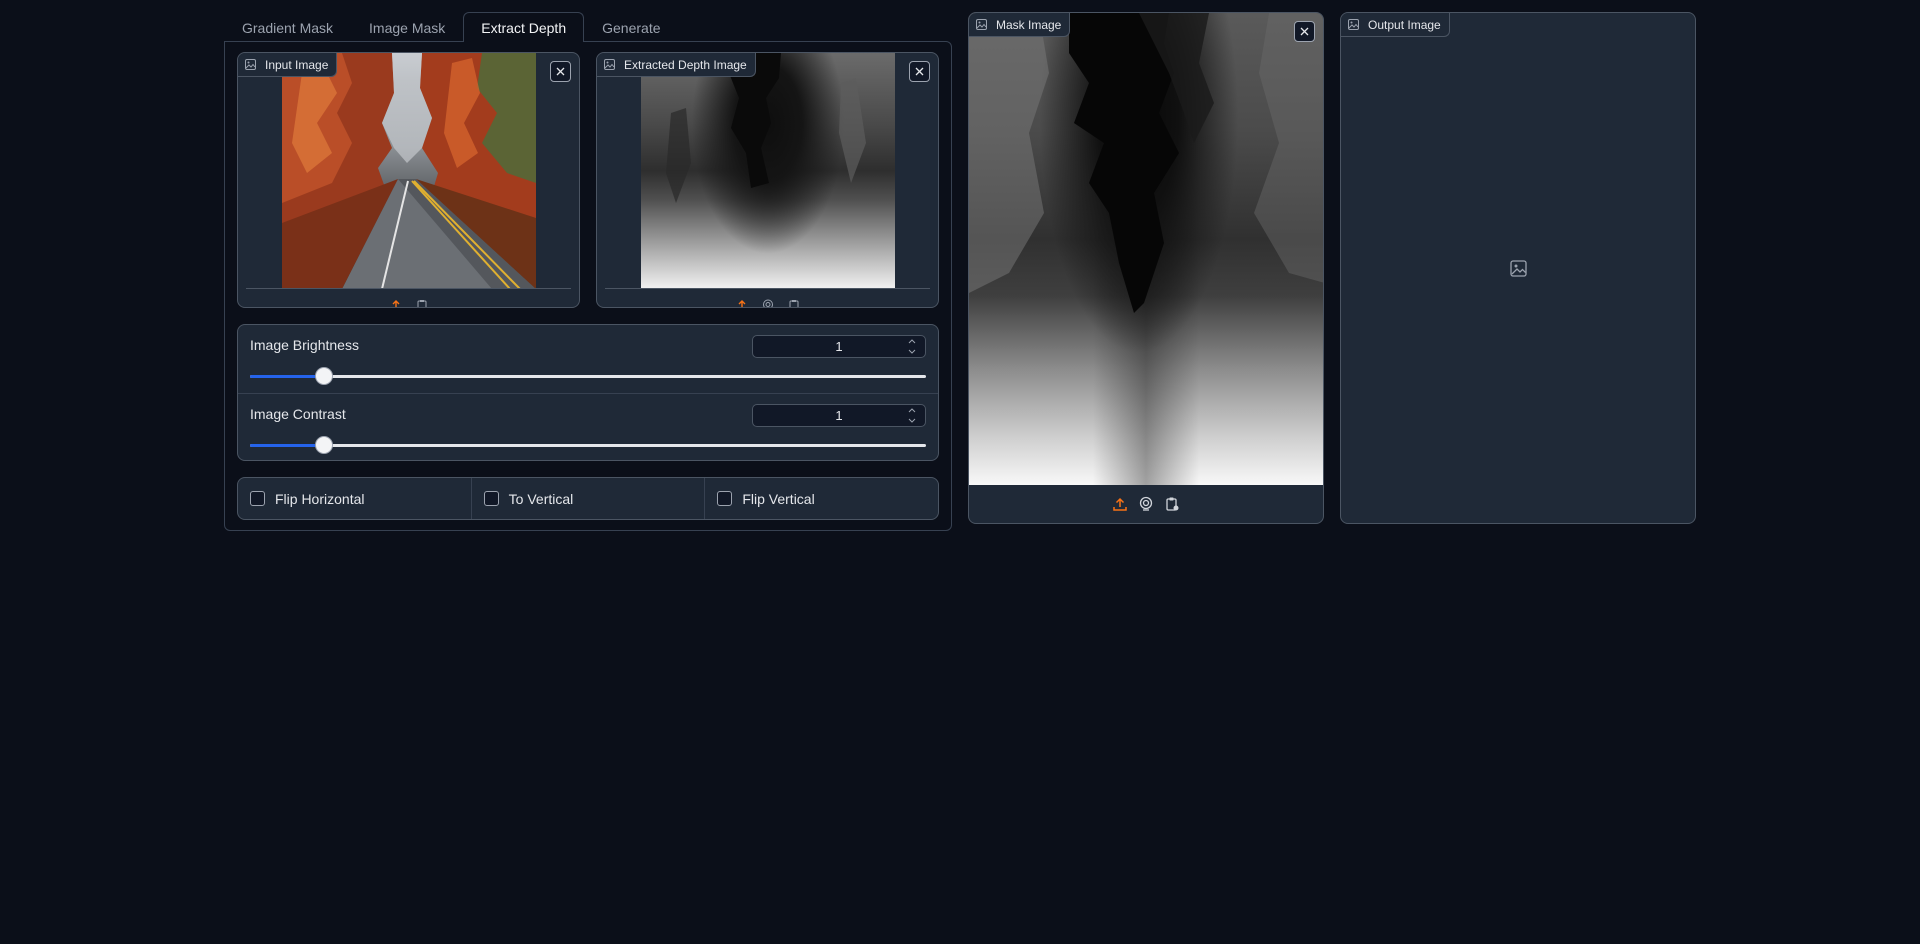  I want to click on mask-depth-image, so click(1146, 249).